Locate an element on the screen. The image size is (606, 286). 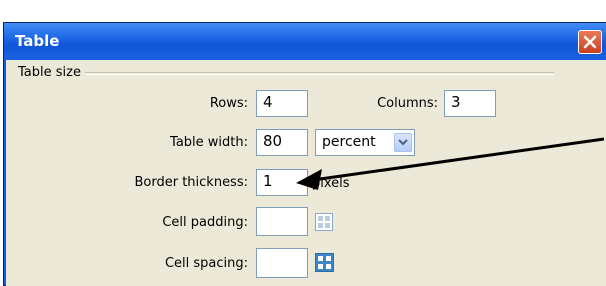
annotation-arrow is located at coordinates (450, 163).